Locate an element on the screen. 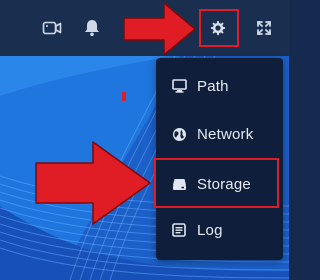 The image size is (320, 280). menu-item-log: Log is located at coordinates (219, 230).